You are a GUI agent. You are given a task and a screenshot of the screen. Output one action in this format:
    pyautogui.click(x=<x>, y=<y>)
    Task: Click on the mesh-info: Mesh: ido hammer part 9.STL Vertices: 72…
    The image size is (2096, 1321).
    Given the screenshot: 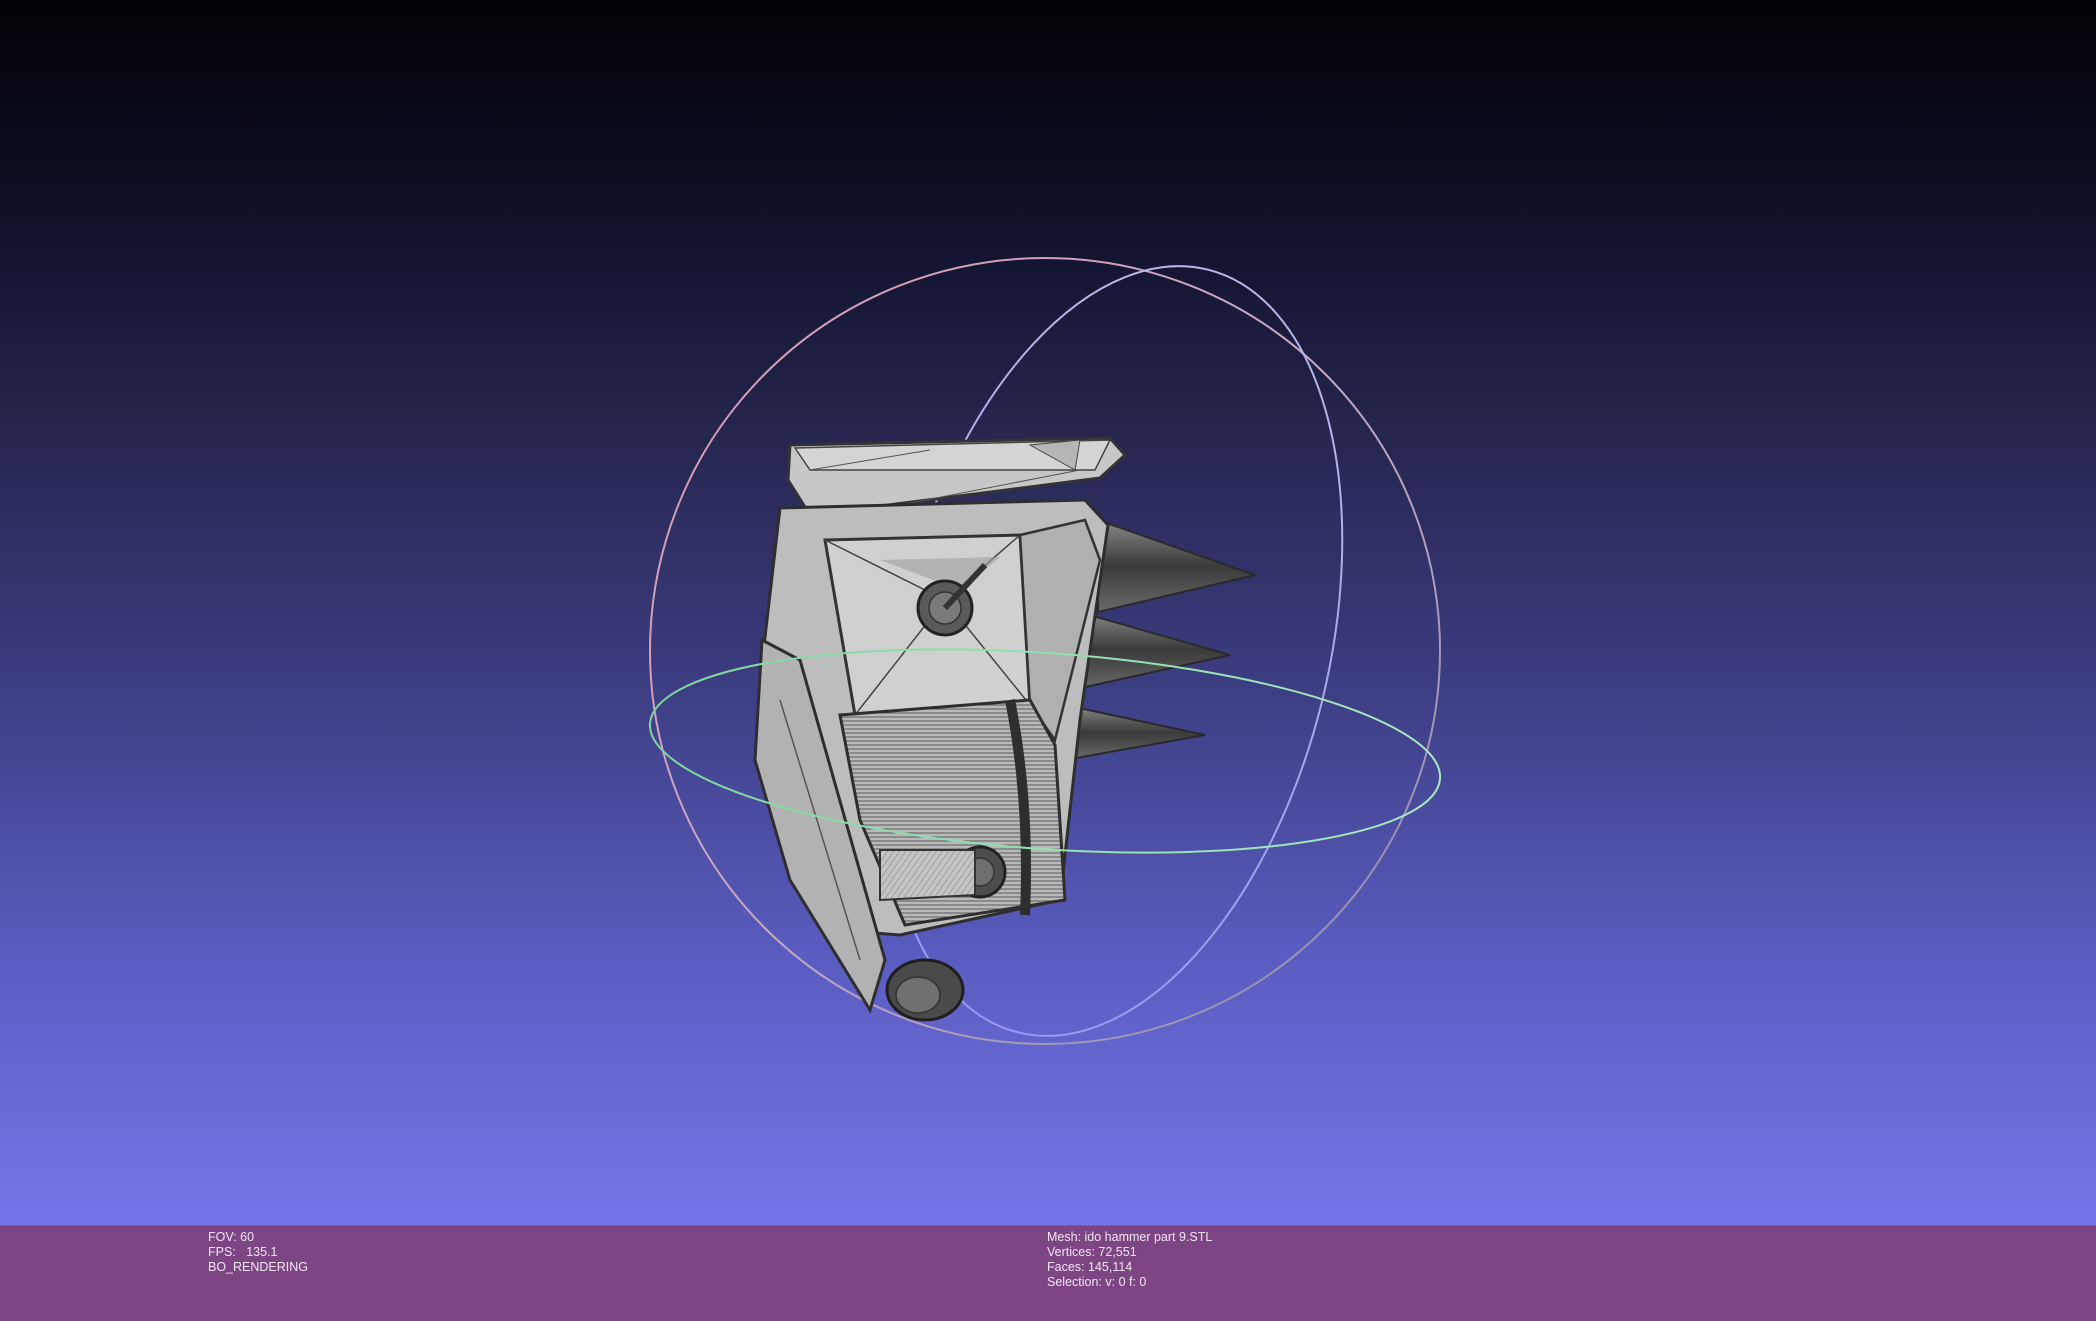 What is the action you would take?
    pyautogui.click(x=1129, y=1260)
    